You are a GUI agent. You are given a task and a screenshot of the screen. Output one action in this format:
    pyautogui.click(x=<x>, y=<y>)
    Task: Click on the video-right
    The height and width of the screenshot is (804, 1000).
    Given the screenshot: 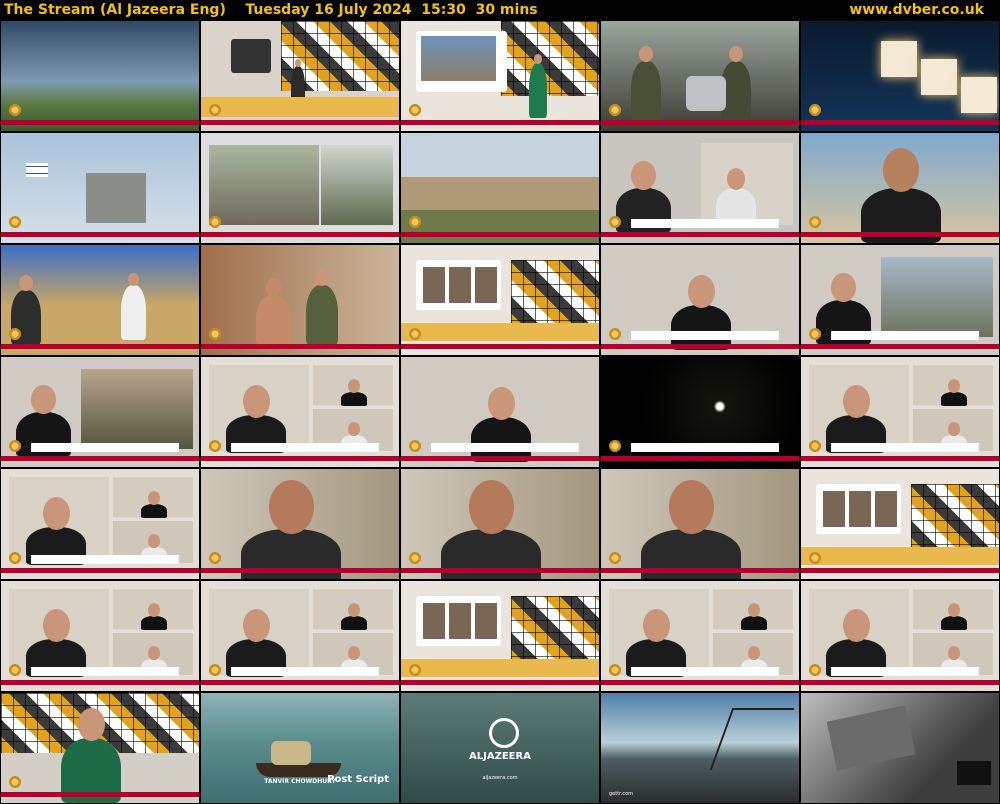 What is the action you would take?
    pyautogui.click(x=357, y=185)
    